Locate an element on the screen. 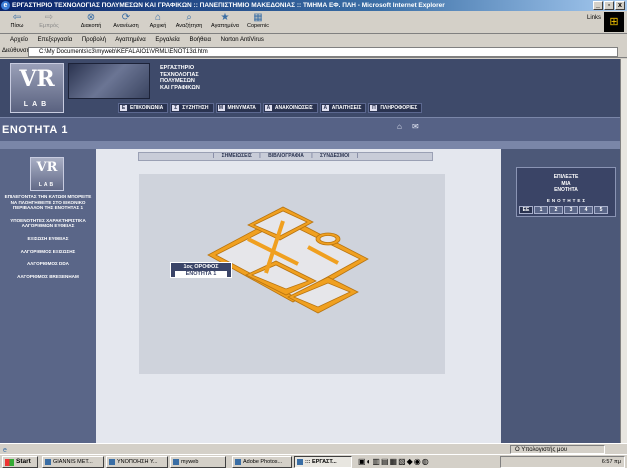 This screenshot has width=627, height=468. status-bar: e Ο Υπολογιστής μου is located at coordinates (313, 448).